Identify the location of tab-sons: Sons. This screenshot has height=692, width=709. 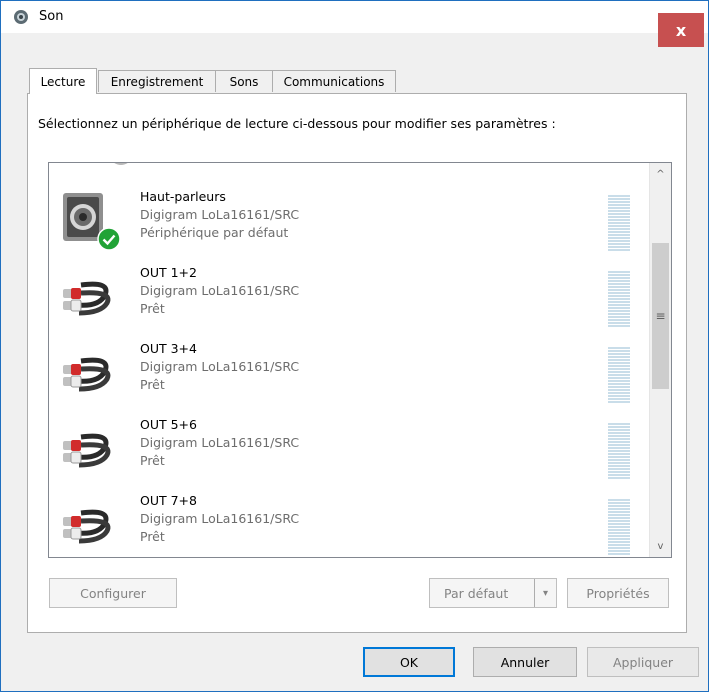
(244, 81).